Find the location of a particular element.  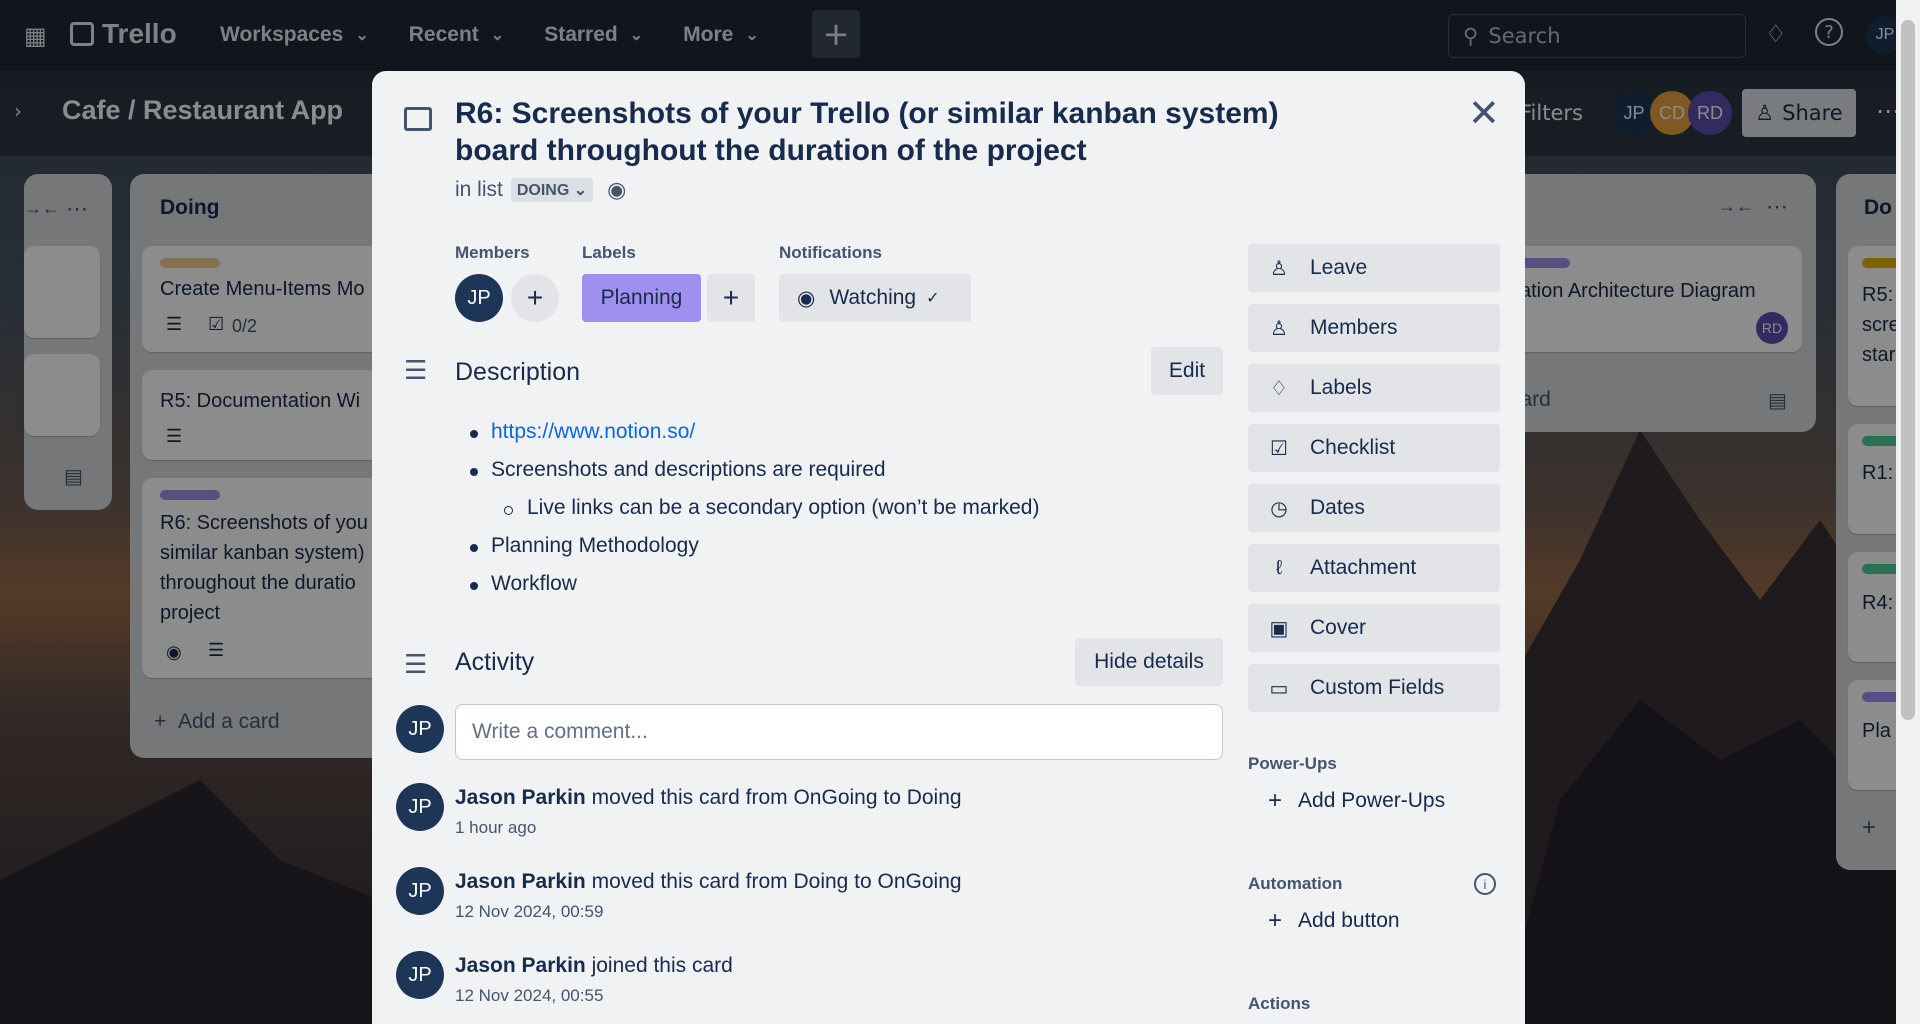

add-label-button: + is located at coordinates (731, 298).